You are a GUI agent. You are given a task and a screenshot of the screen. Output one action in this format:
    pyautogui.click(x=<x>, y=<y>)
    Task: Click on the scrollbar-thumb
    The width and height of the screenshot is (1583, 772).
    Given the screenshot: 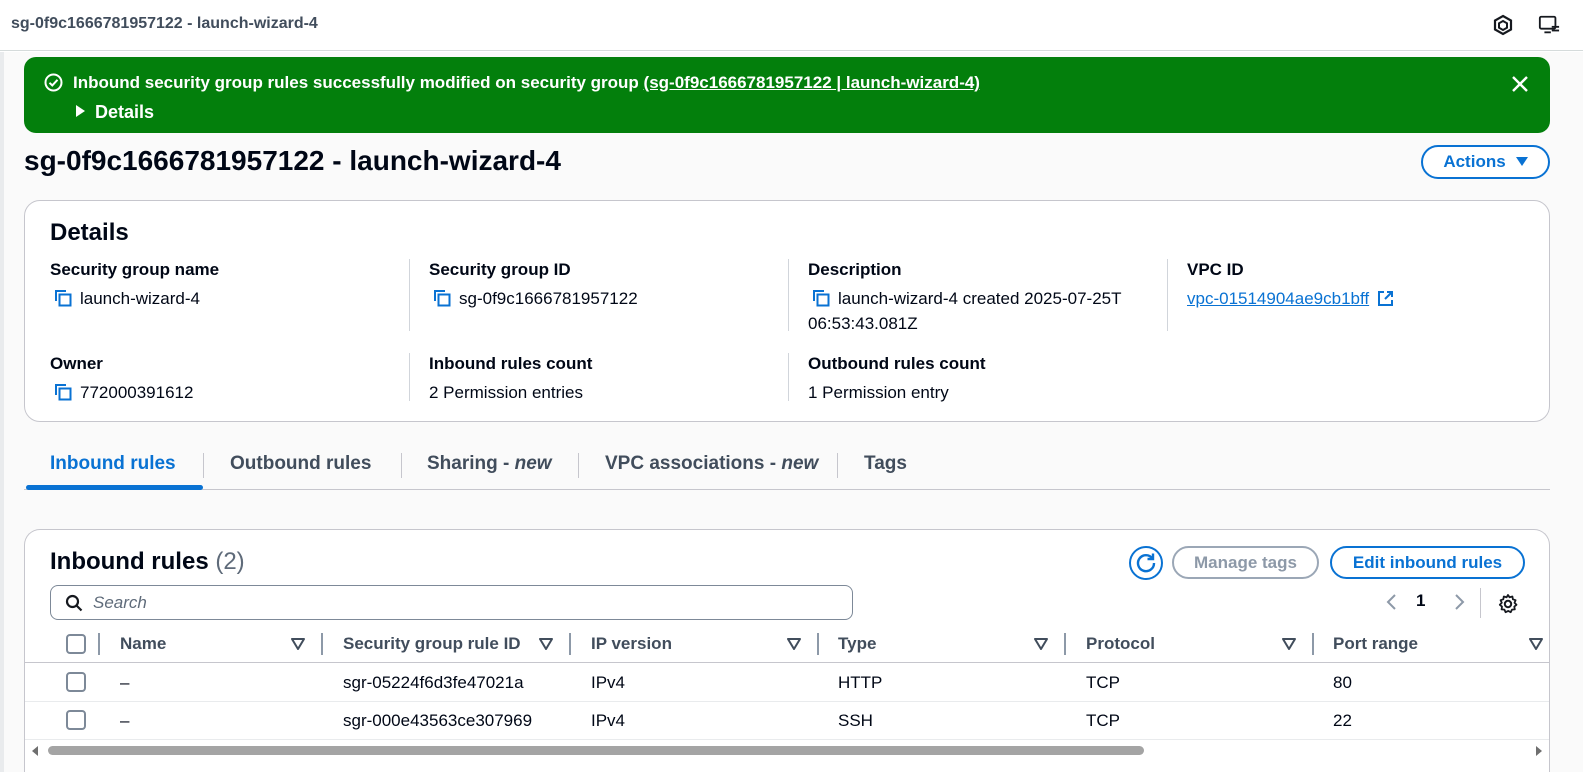 What is the action you would take?
    pyautogui.click(x=596, y=750)
    